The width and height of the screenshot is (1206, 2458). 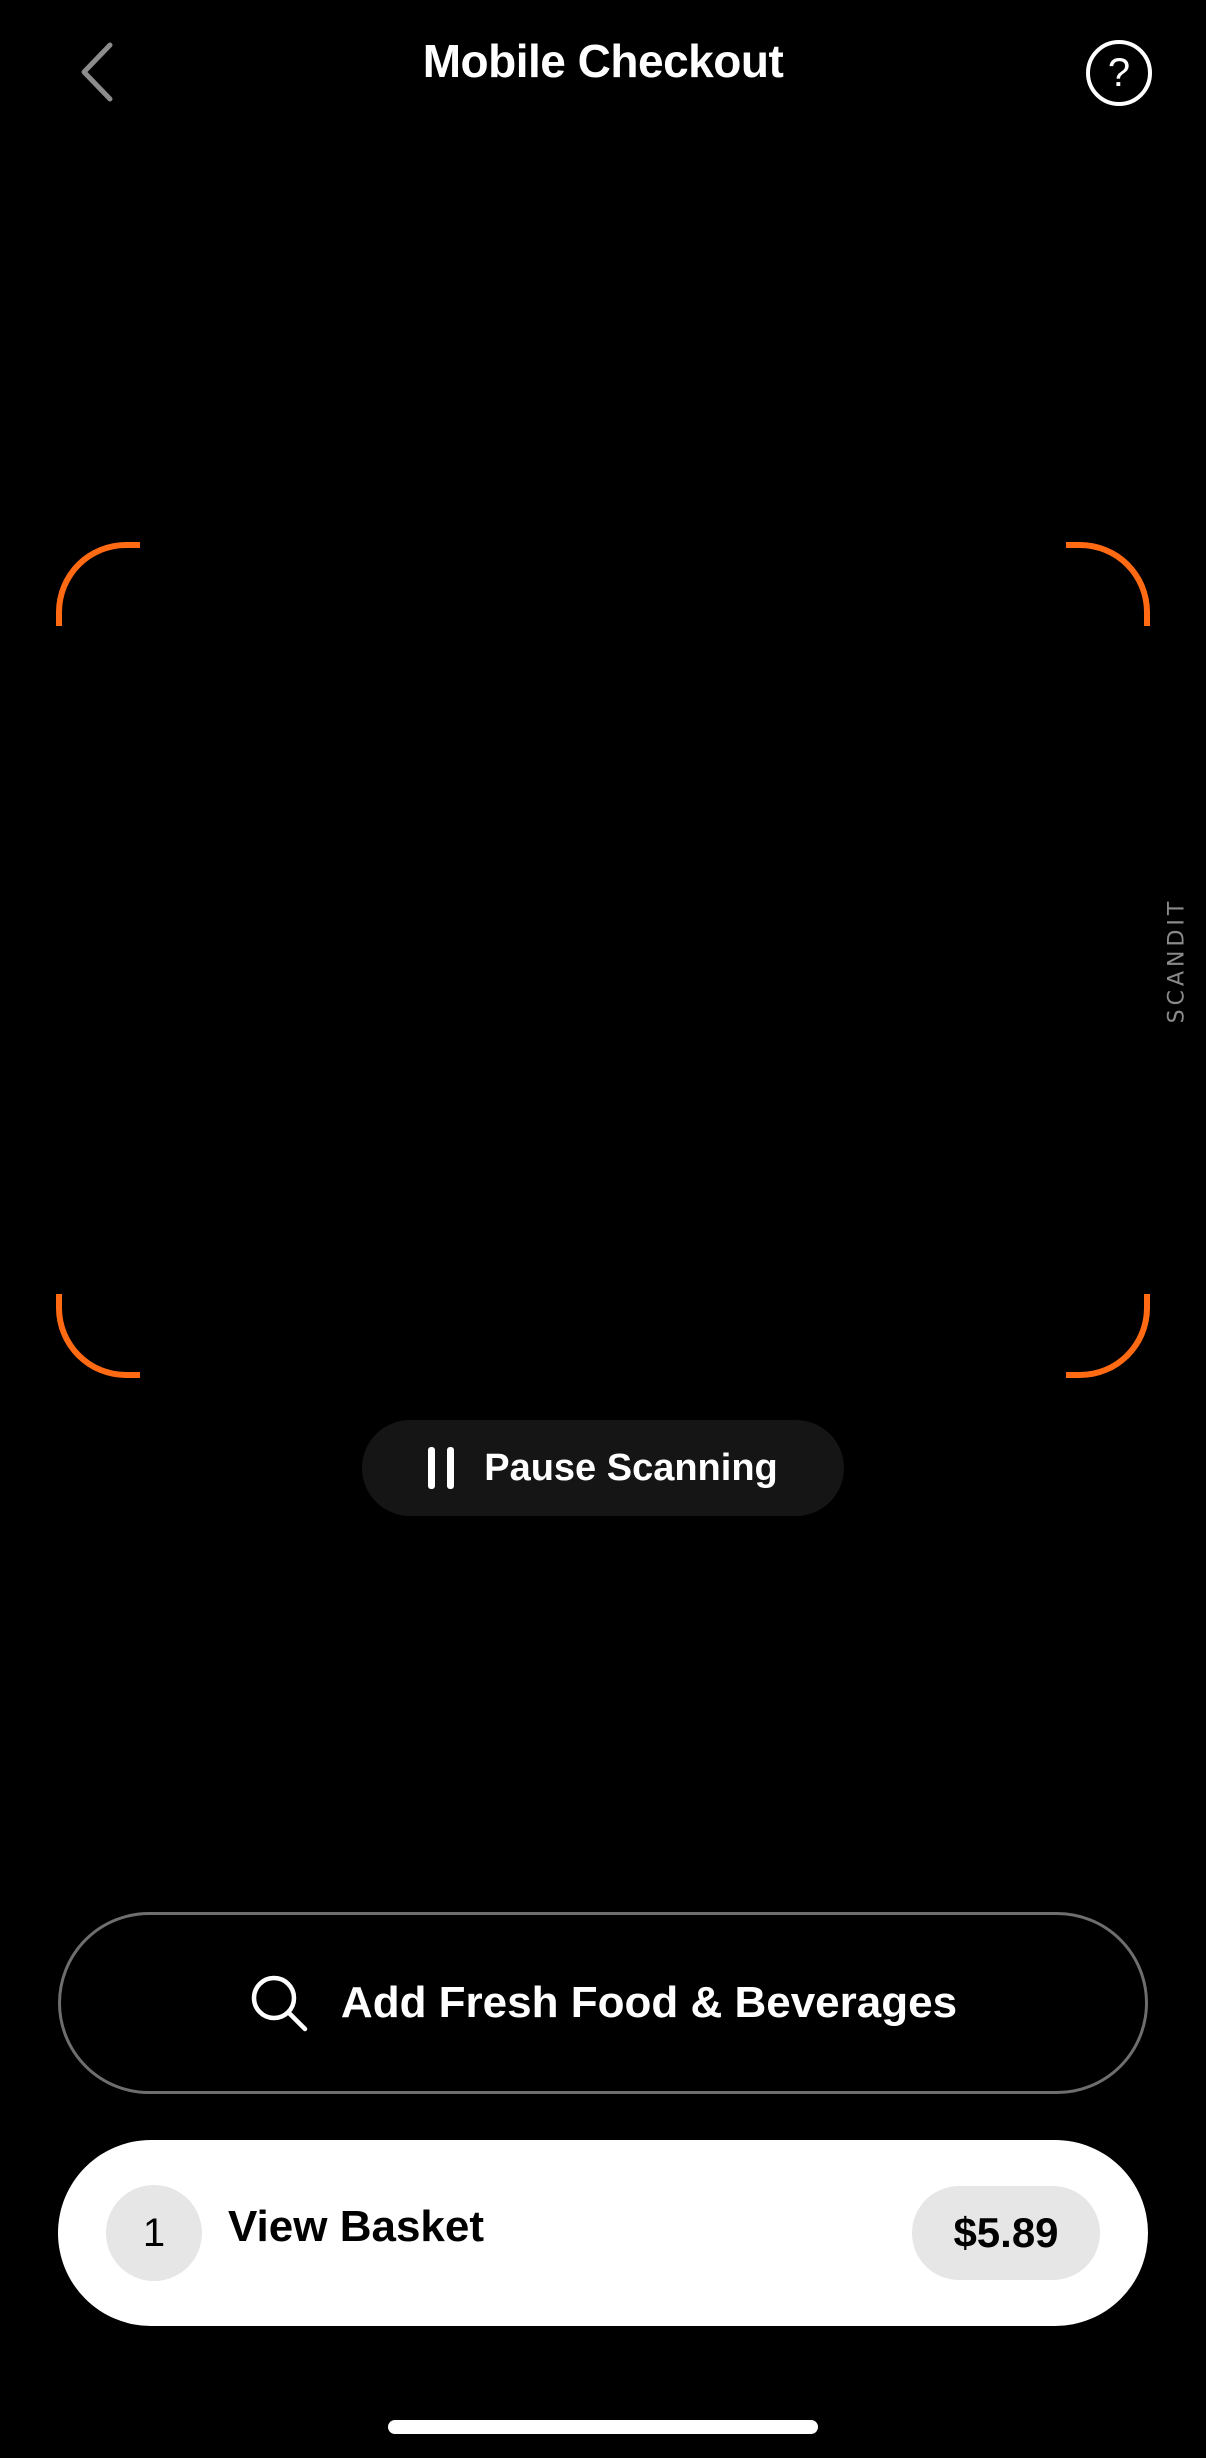 I want to click on basket-total-badge: $5.89, so click(x=1006, y=2233).